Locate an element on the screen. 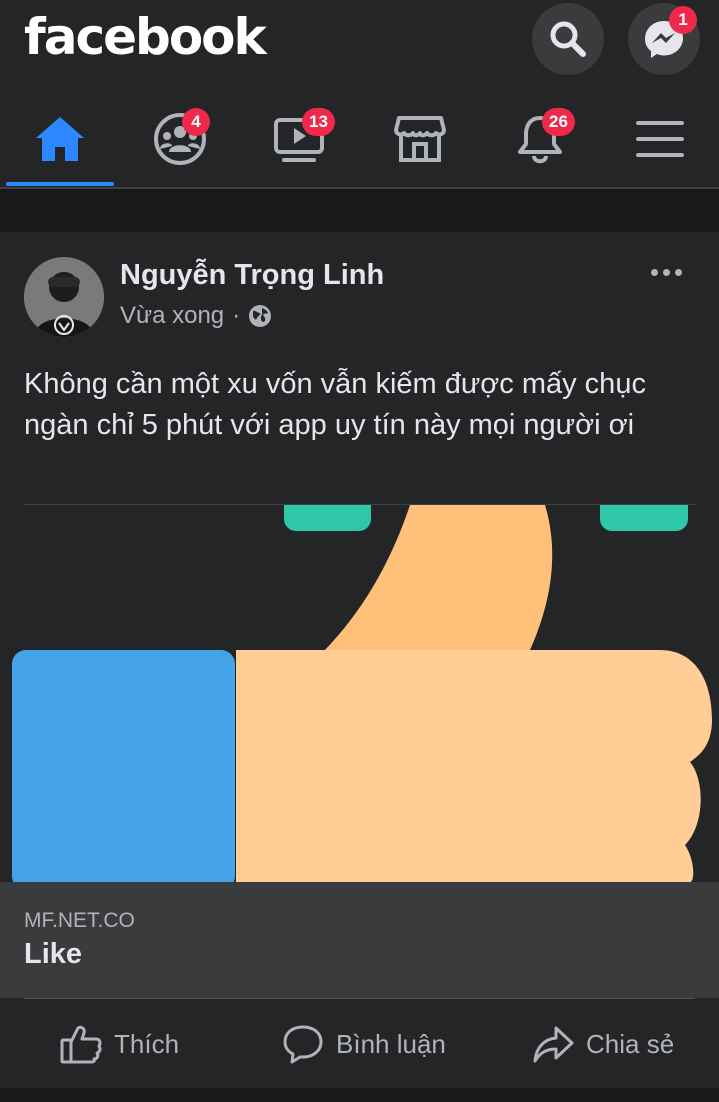  marketplace-icon is located at coordinates (420, 138).